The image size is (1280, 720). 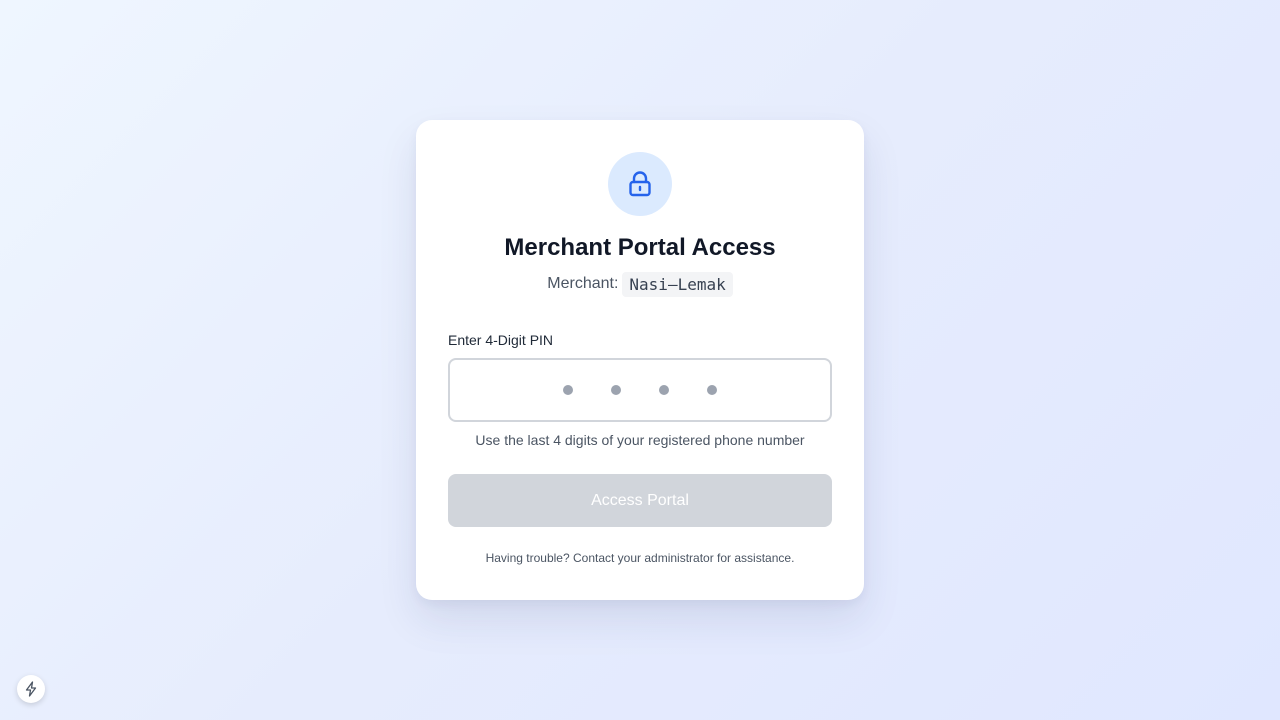 I want to click on floating-action-button, so click(x=31, y=689).